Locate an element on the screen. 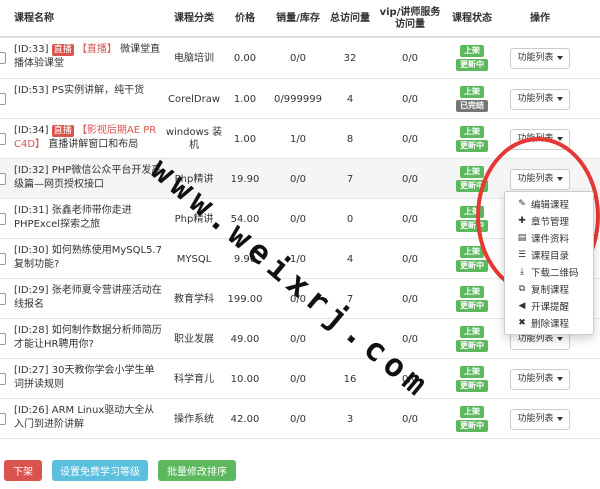  header-status: 课程状态 is located at coordinates (472, 18).